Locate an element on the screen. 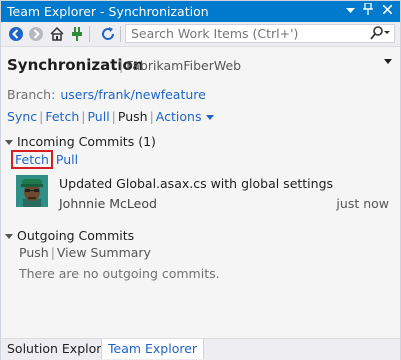 Image resolution: width=401 pixels, height=360 pixels. bottom-tab-strip: Solution Explorer Team Explorer is located at coordinates (200, 349).